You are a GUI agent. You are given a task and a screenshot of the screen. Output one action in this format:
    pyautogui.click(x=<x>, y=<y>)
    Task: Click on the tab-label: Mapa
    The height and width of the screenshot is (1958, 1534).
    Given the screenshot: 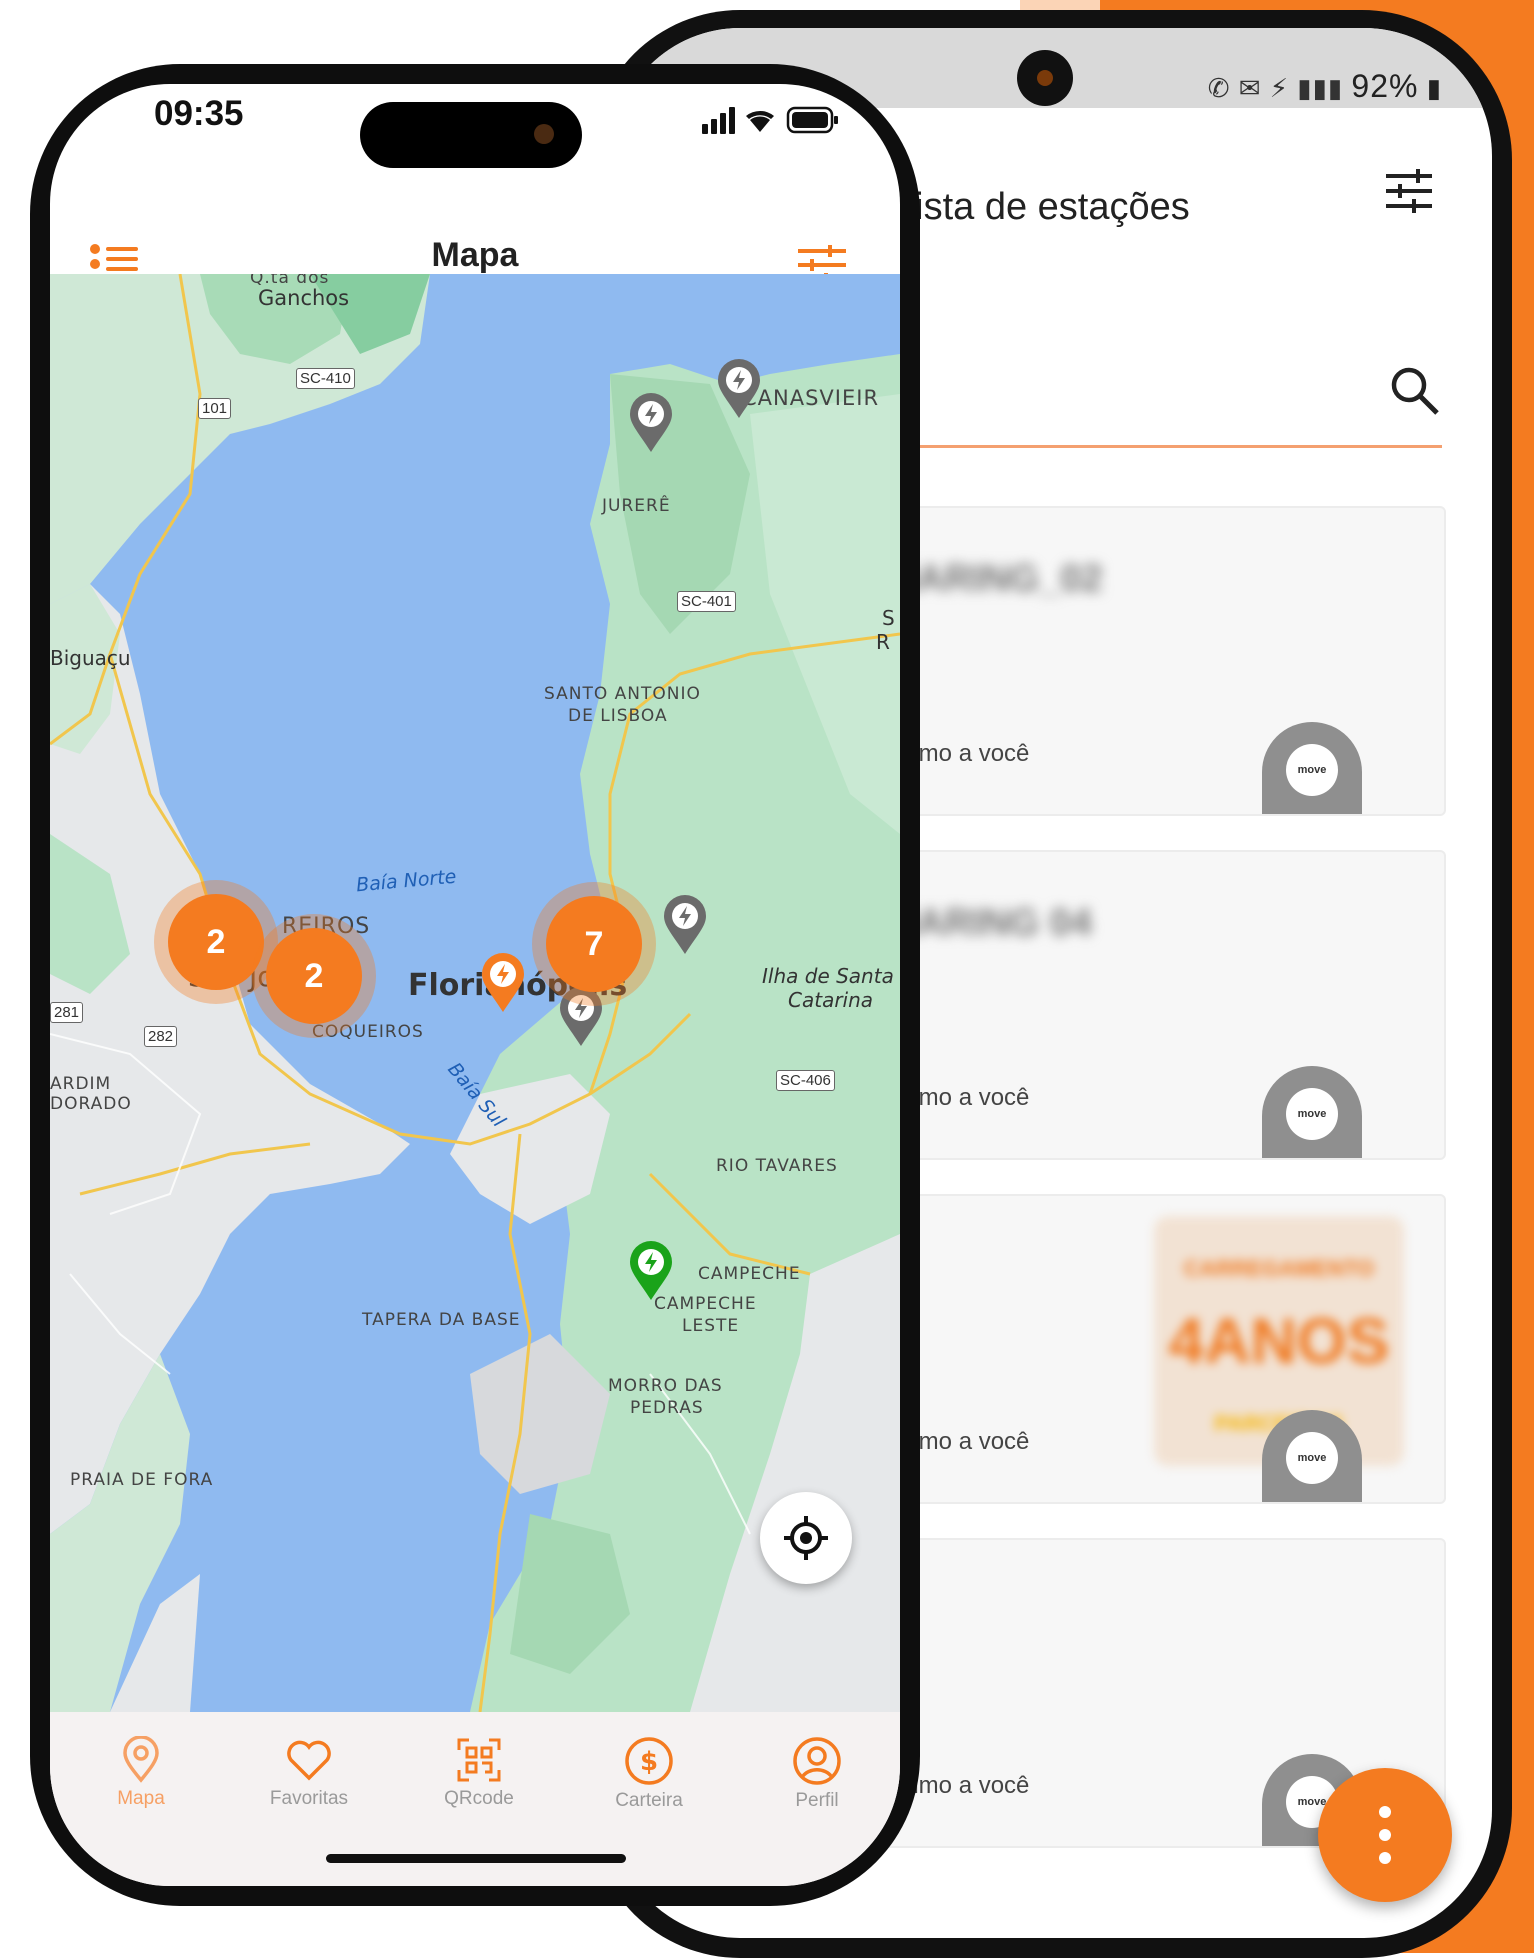 What is the action you would take?
    pyautogui.click(x=141, y=1798)
    